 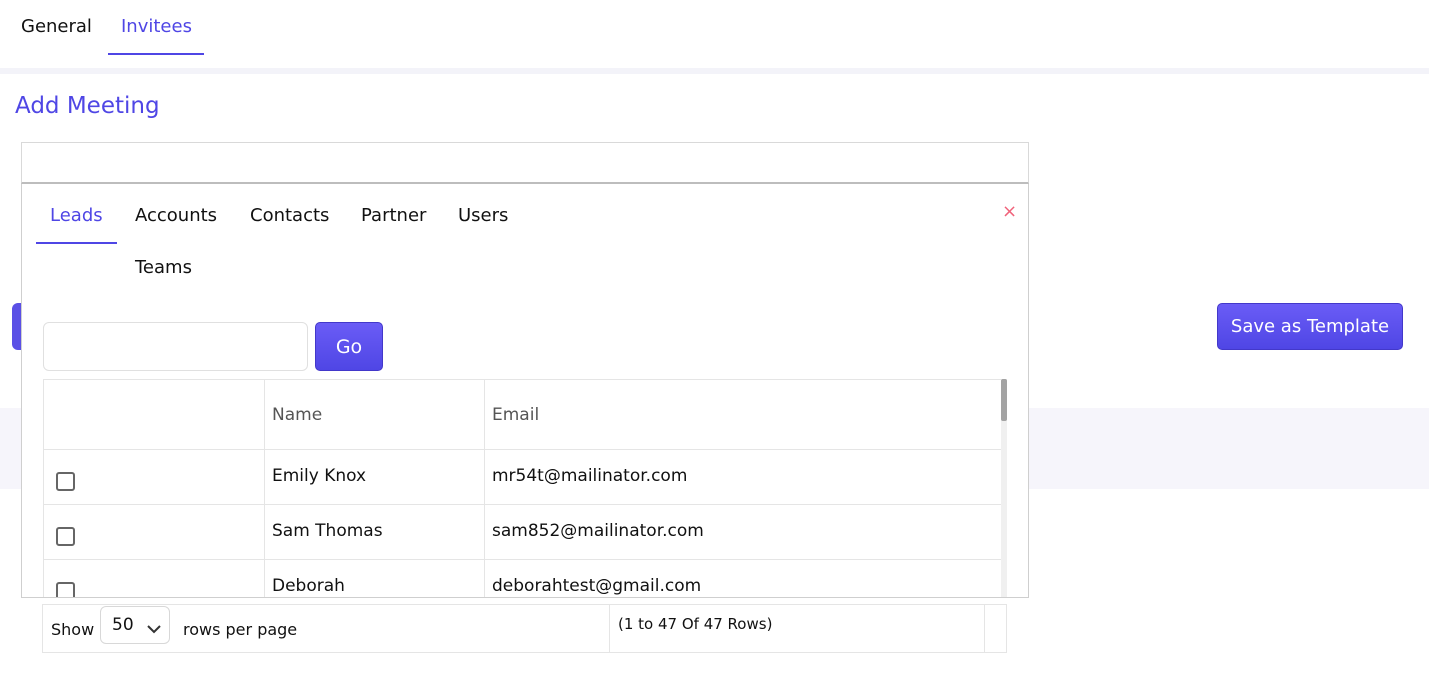 I want to click on row-email: mr54t@mailinator.com, so click(x=590, y=476).